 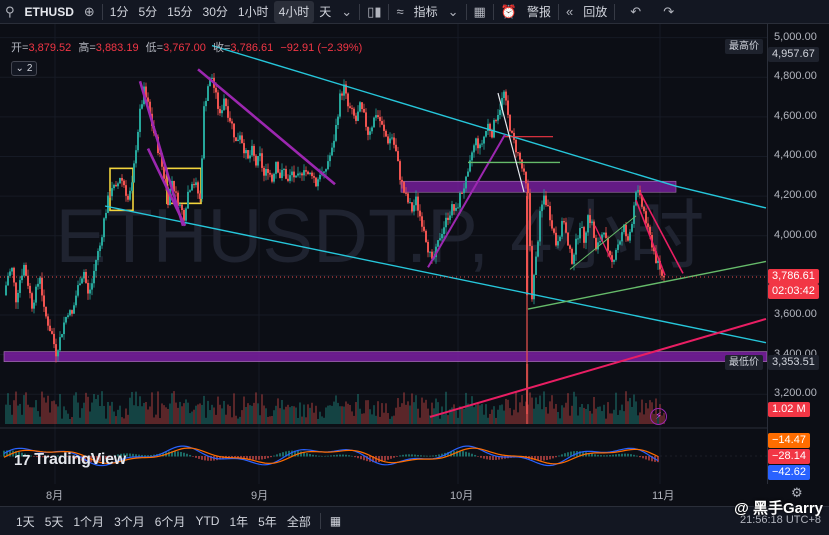 I want to click on indicators-button: 指标, so click(x=426, y=12).